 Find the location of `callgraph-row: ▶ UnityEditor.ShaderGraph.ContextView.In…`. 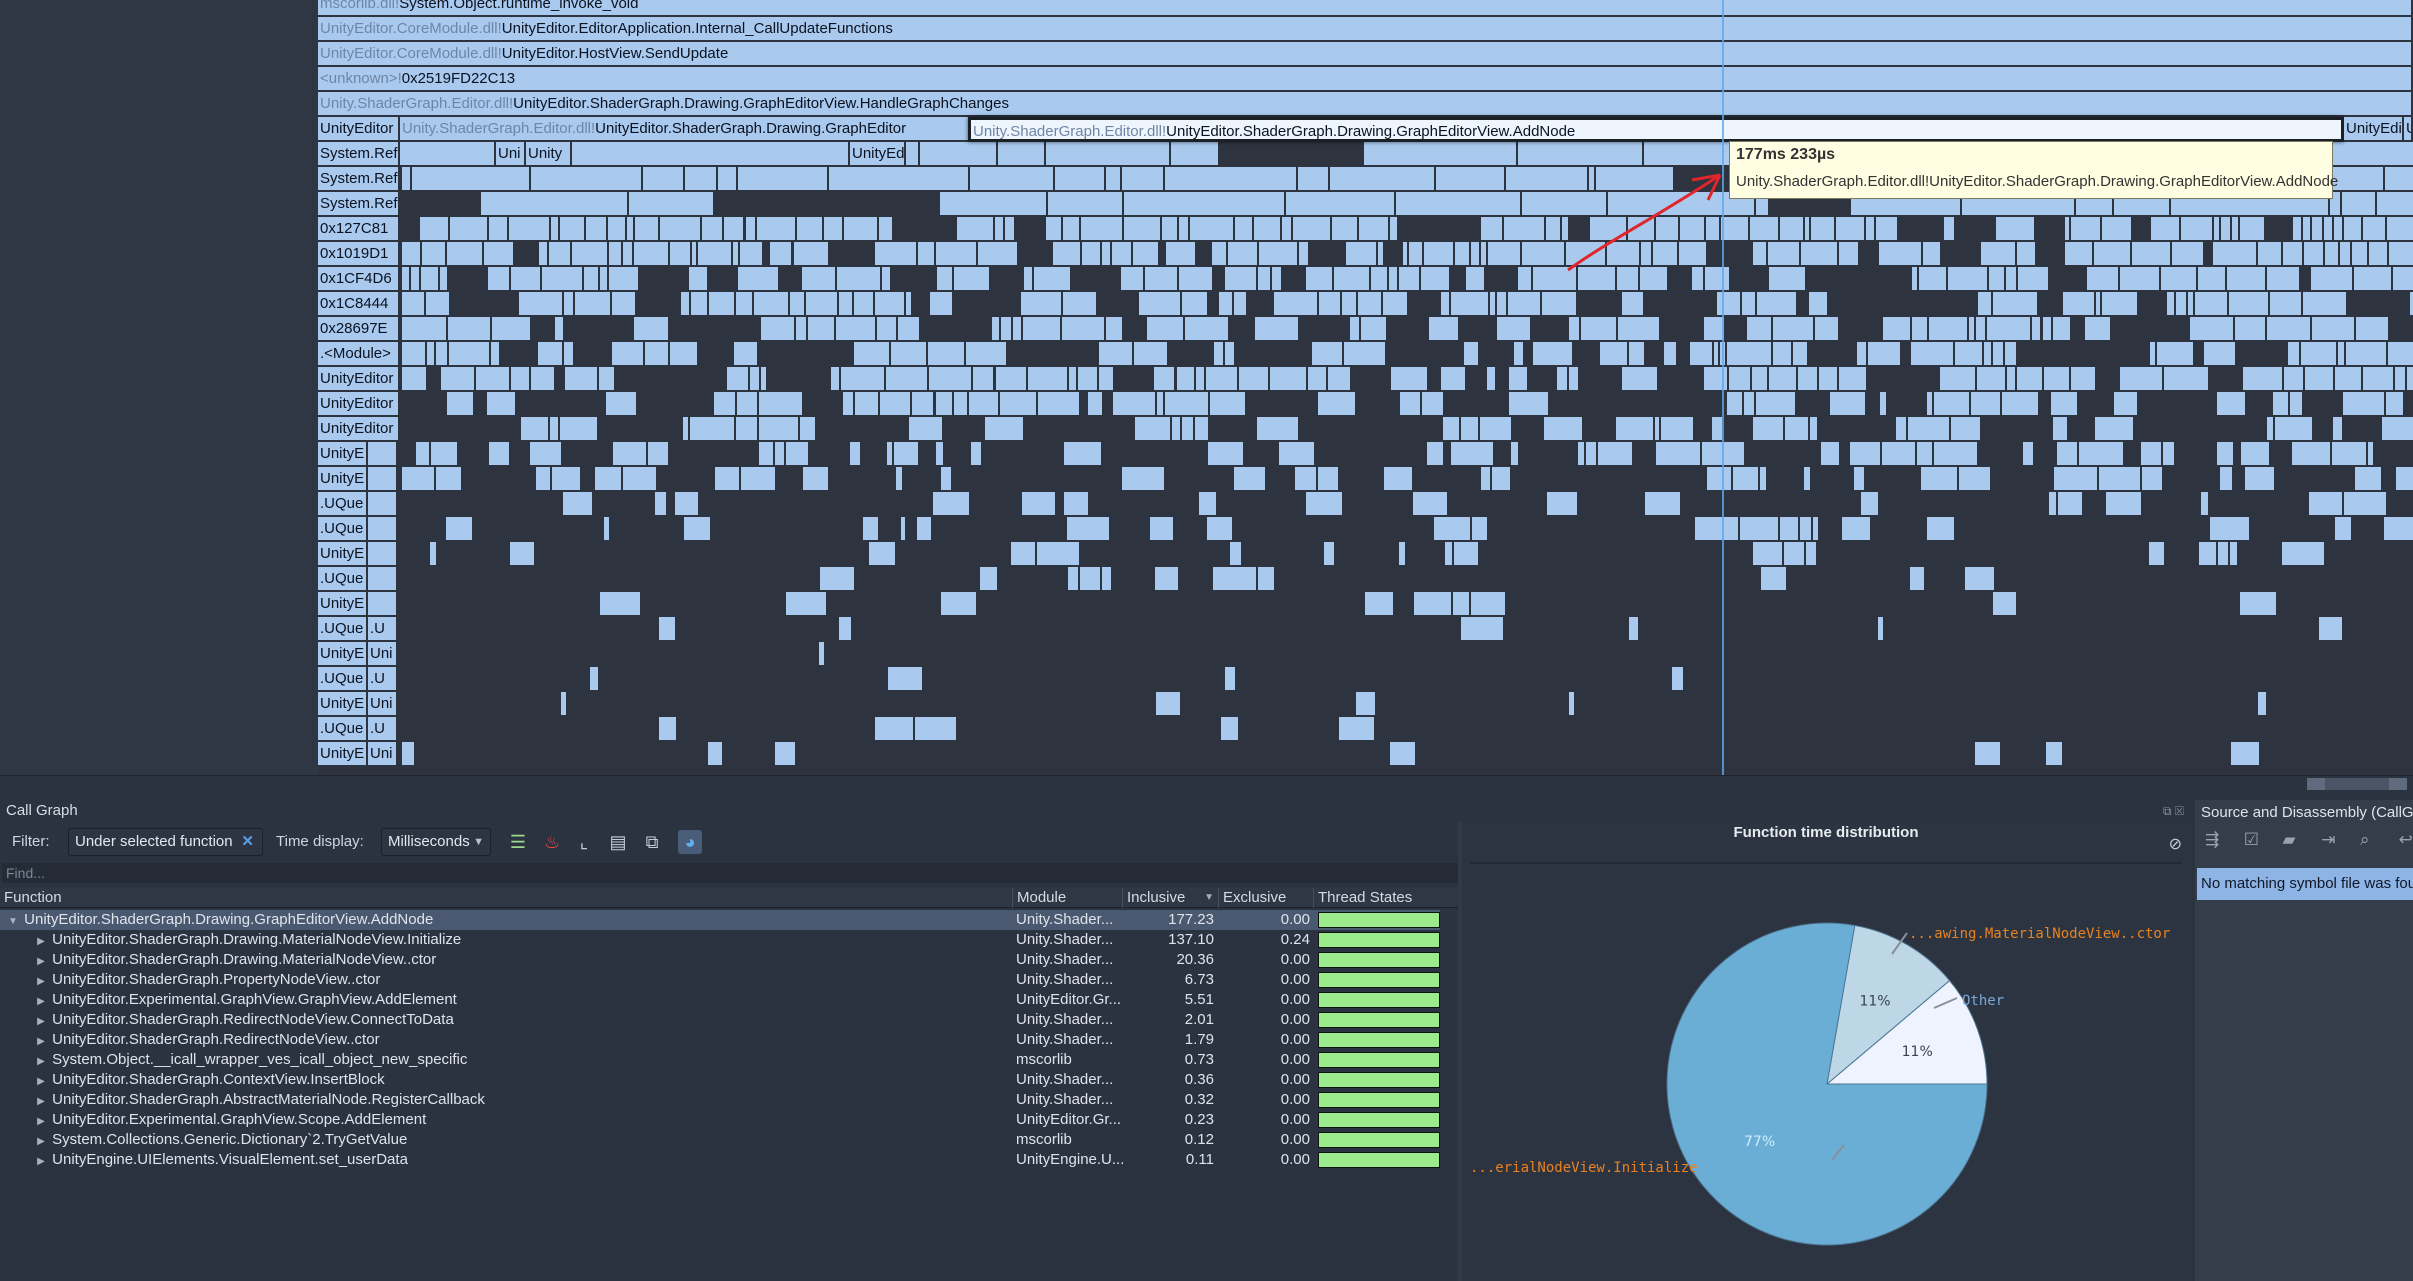

callgraph-row: ▶ UnityEditor.ShaderGraph.ContextView.In… is located at coordinates (720, 1080).